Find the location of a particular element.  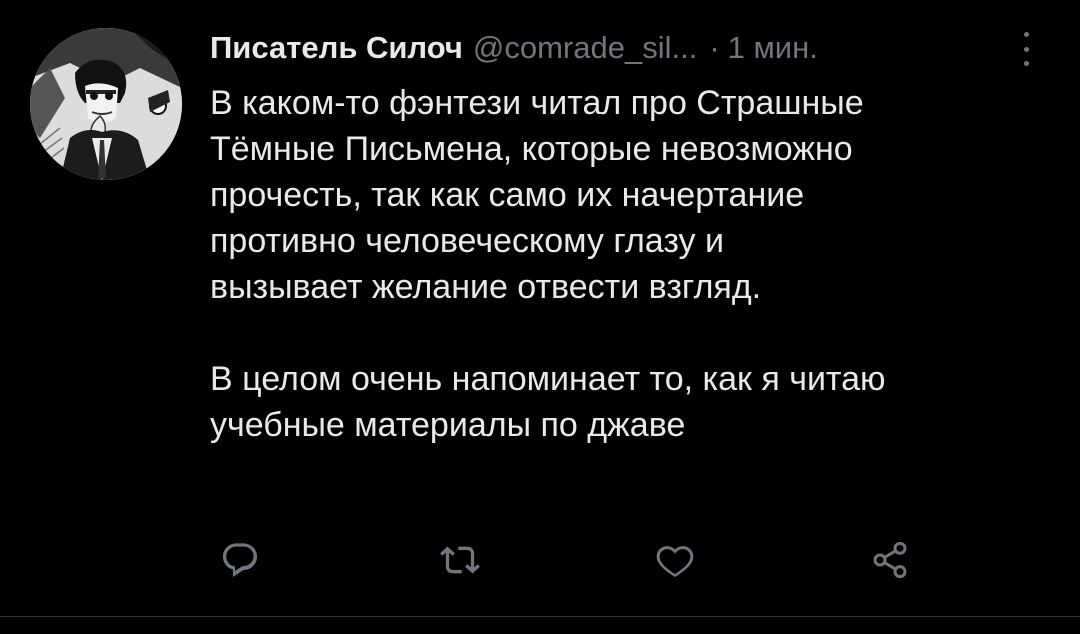

like-button is located at coordinates (675, 560).